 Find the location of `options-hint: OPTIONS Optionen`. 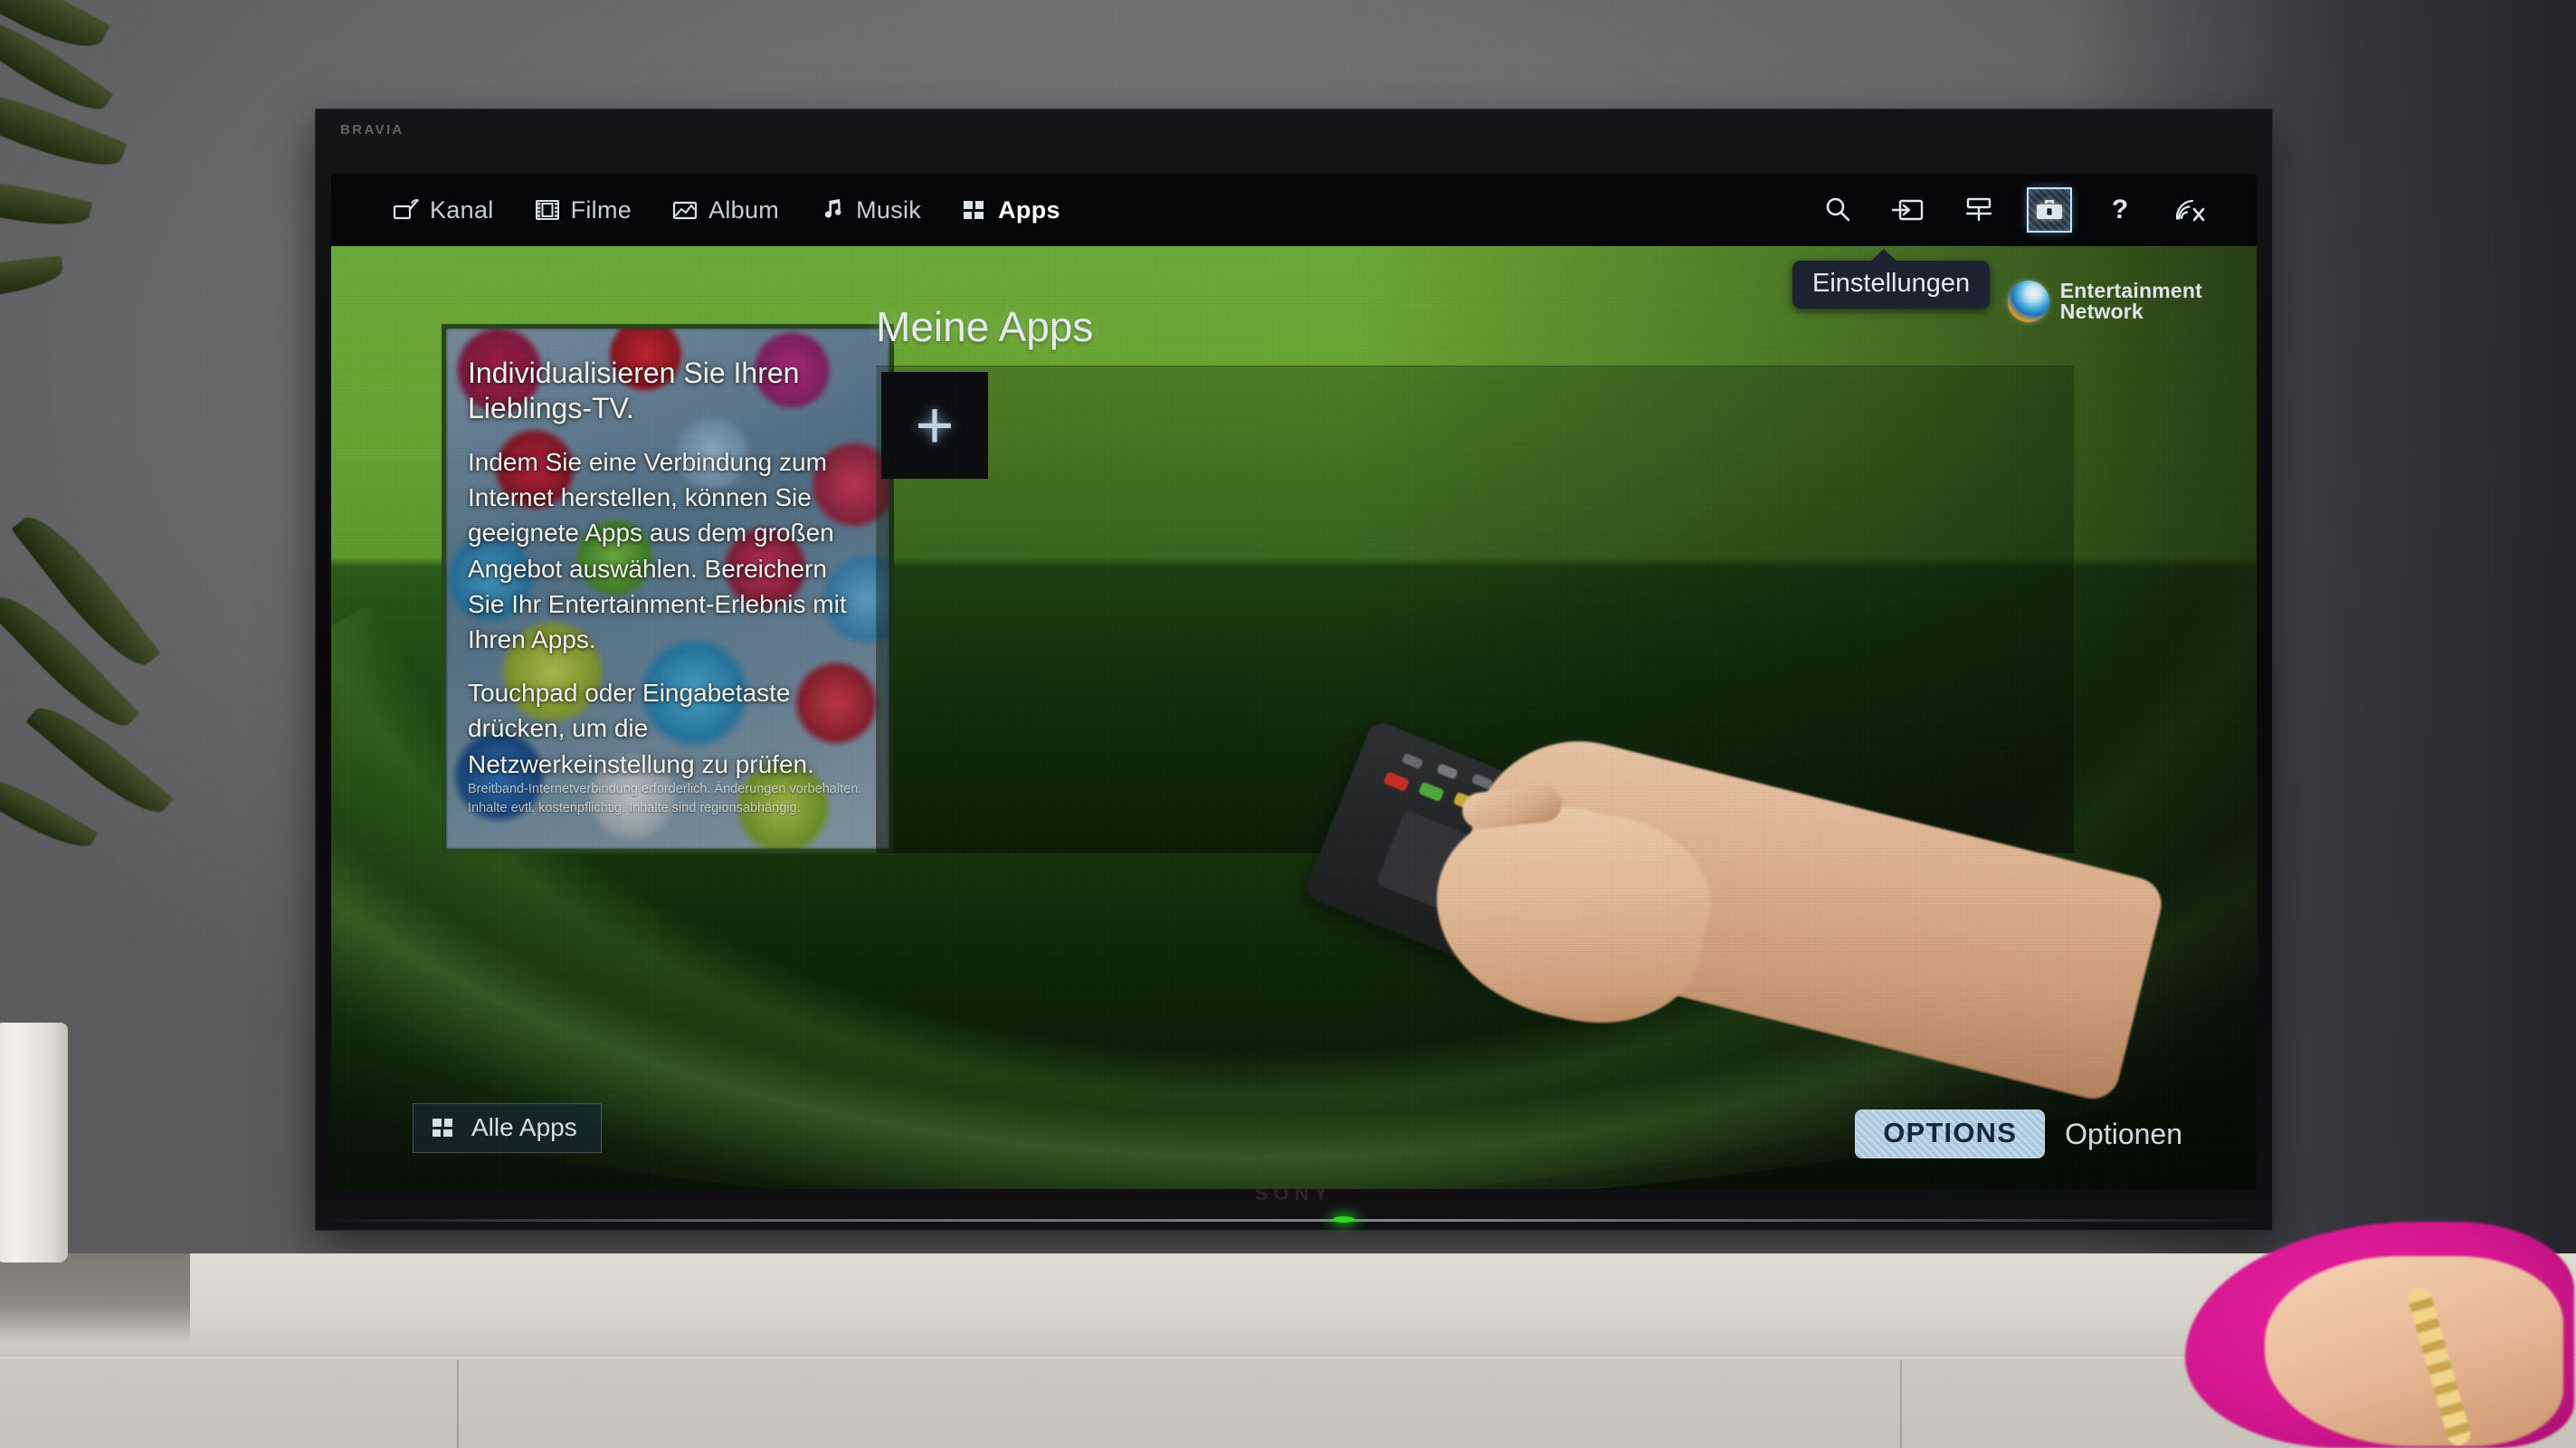

options-hint: OPTIONS Optionen is located at coordinates (2019, 1134).